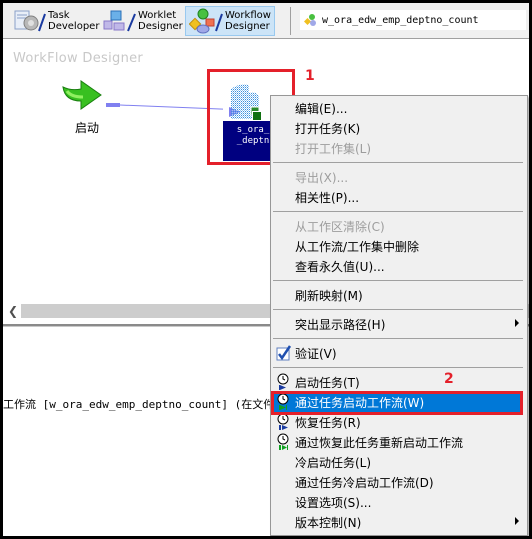 The width and height of the screenshot is (532, 539). I want to click on task-developer-button: Task Developer, so click(55, 21).